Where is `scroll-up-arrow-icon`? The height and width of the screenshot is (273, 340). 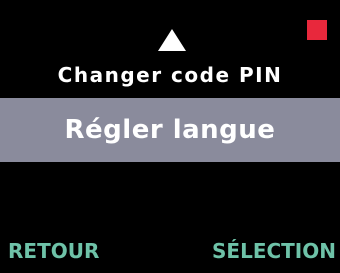 scroll-up-arrow-icon is located at coordinates (172, 40).